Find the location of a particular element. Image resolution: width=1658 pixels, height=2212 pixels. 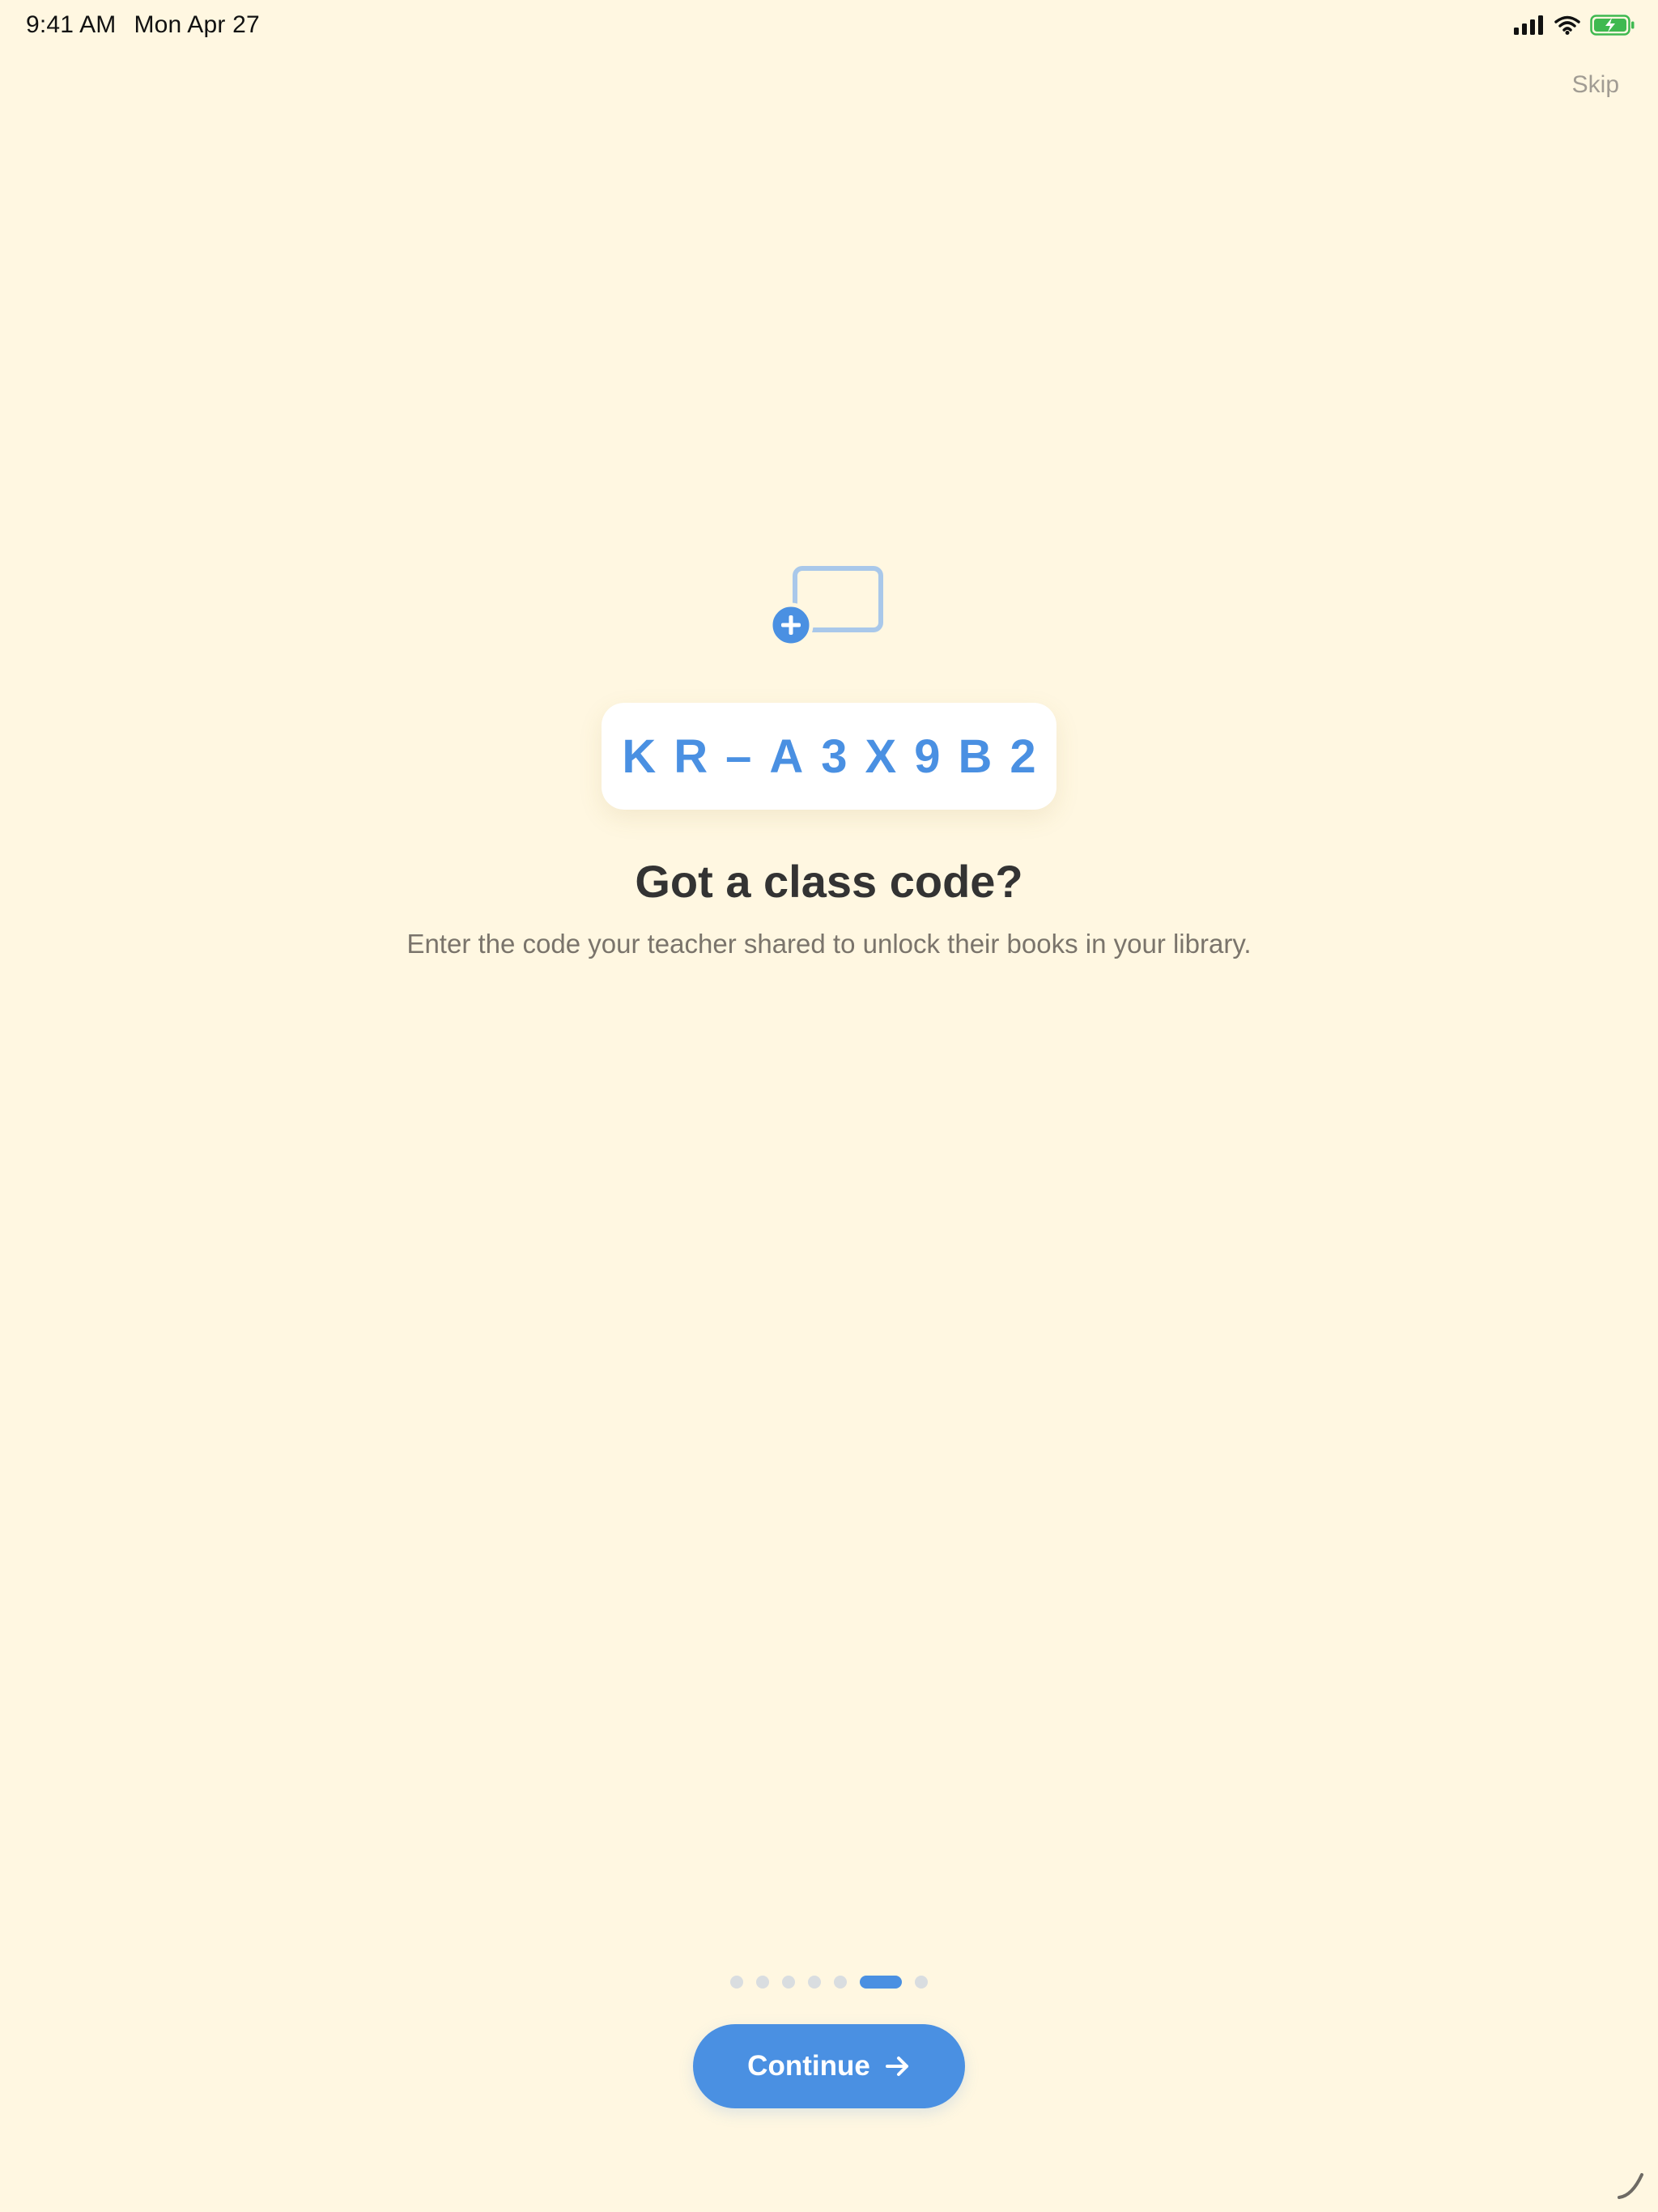

status-bar-left: 9:41 AM Mon Apr 27 is located at coordinates (143, 25).